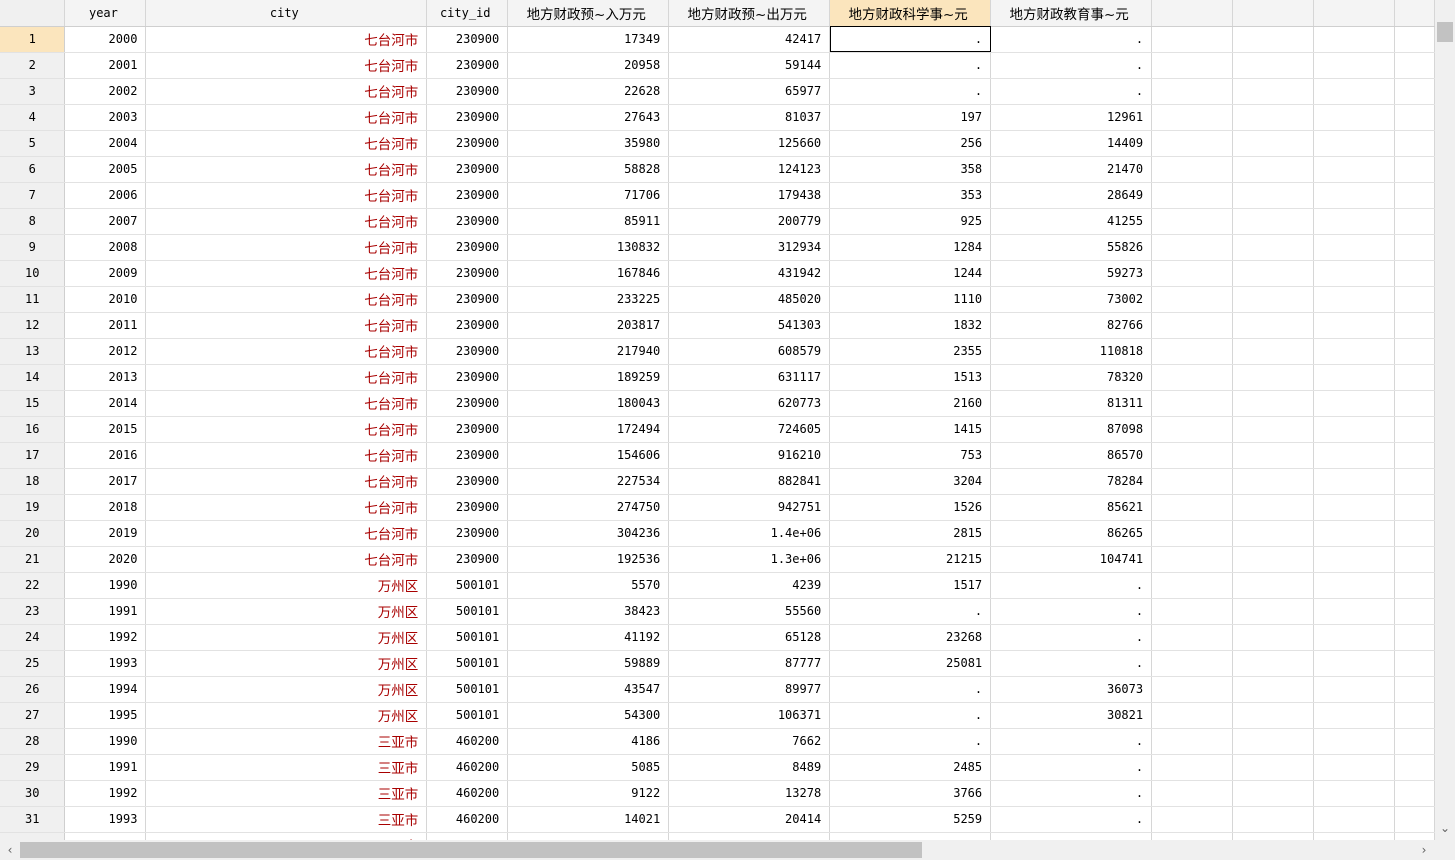  Describe the element at coordinates (10, 850) in the screenshot. I see `scroll-left-arrow-icon: ‹` at that location.